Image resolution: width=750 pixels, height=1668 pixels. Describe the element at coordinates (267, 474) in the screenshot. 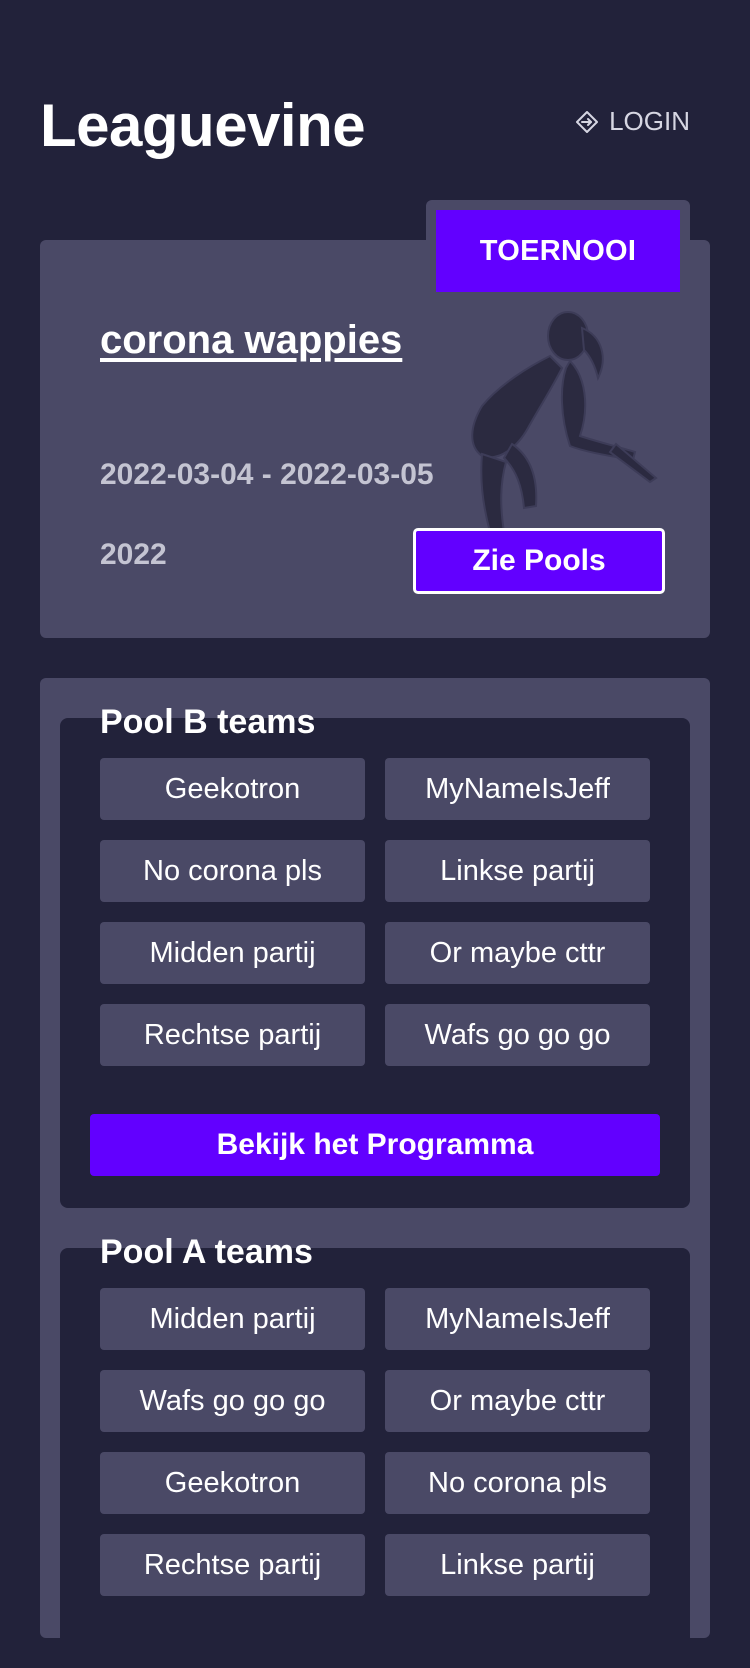

I see `tournament-dates: 2022-03-04 - 2022-03-05` at that location.